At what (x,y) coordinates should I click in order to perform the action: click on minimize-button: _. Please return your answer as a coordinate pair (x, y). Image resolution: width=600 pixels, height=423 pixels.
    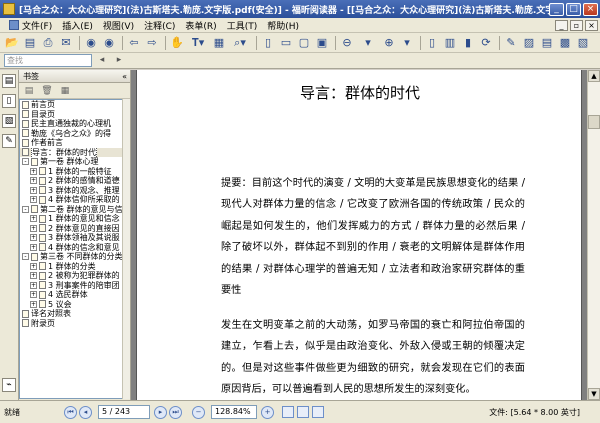
    Looking at the image, I should click on (556, 9).